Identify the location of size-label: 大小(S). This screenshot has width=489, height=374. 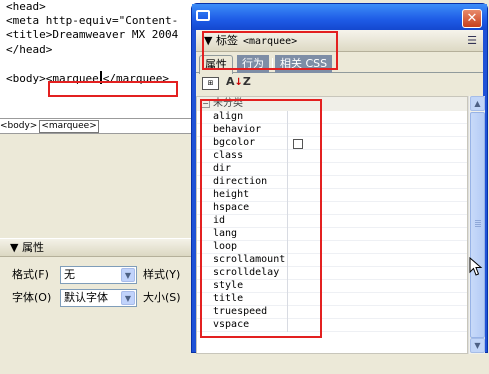
(162, 297).